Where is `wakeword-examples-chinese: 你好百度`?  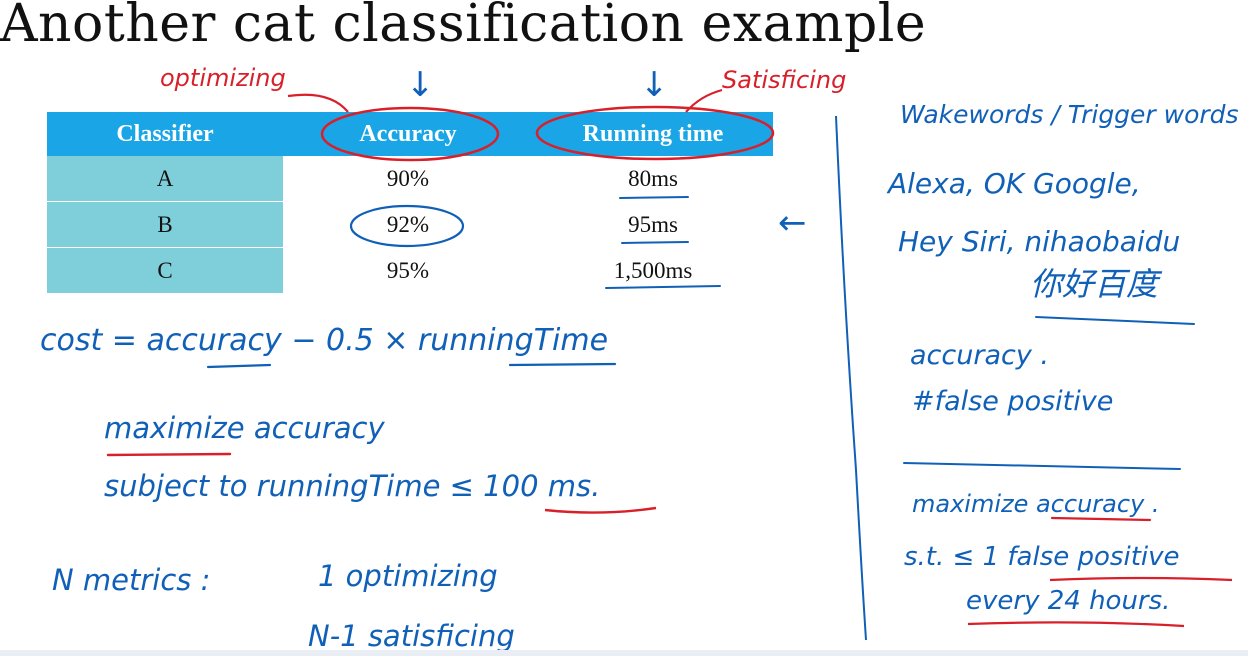
wakeword-examples-chinese: 你好百度 is located at coordinates (1094, 284).